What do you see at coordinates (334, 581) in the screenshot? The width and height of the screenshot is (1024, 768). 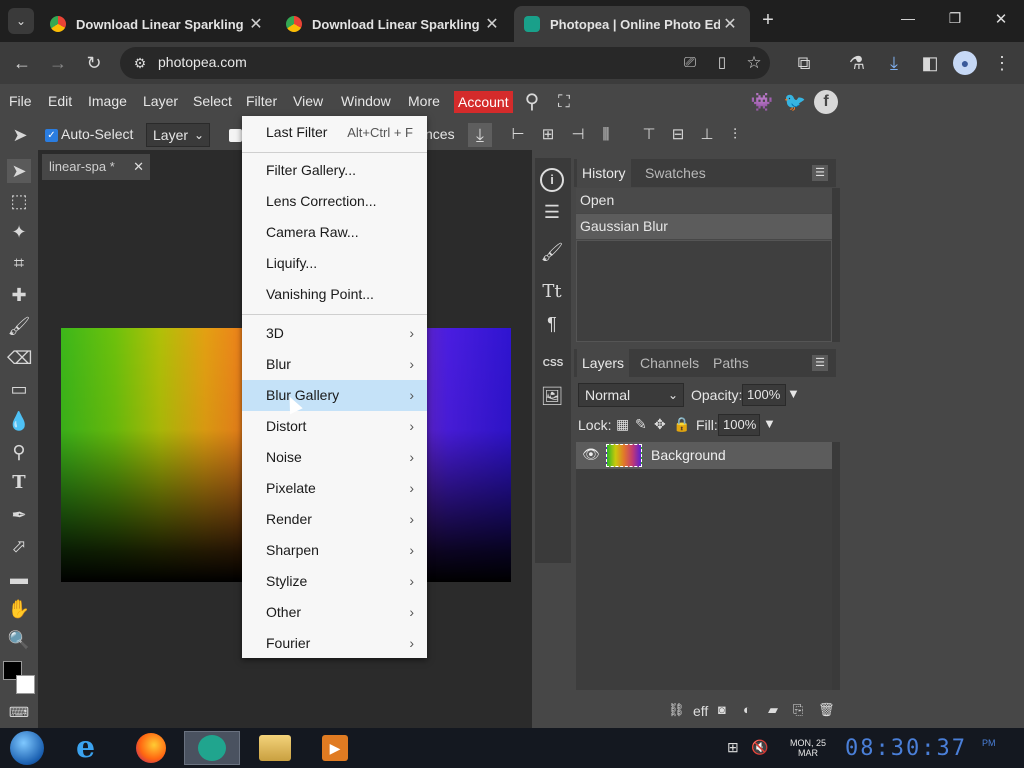 I see `menu-item-stylize: Stylize ›` at bounding box center [334, 581].